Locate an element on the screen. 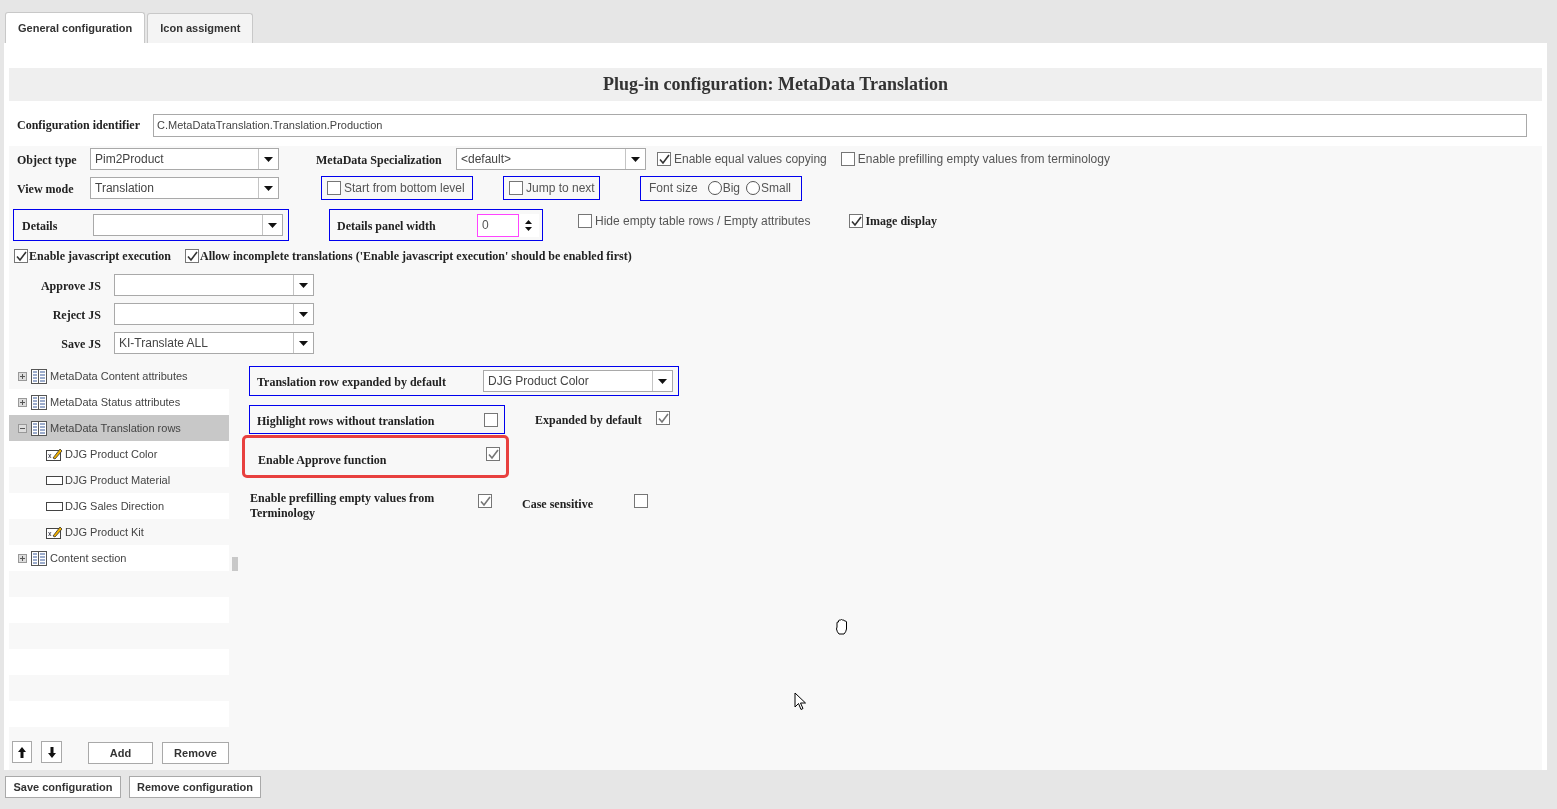 This screenshot has width=1557, height=809. field-label: Enable Approve function is located at coordinates (322, 460).